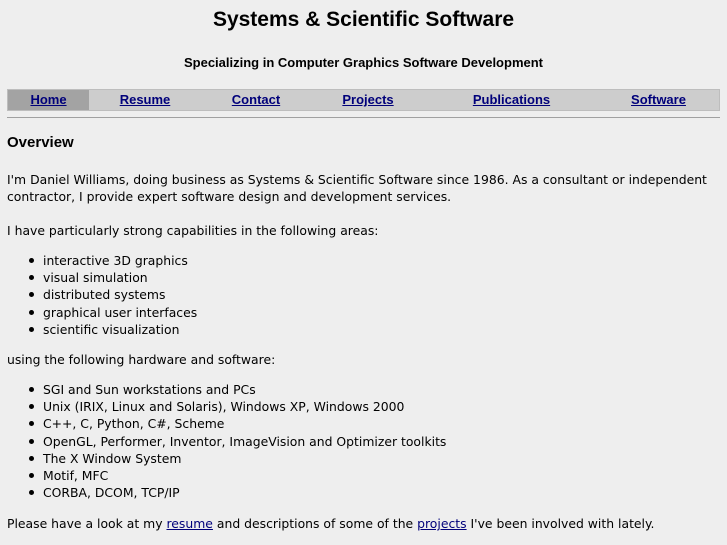 The image size is (727, 545). I want to click on list-item-text: SGI and Sun workstations and PCs, so click(149, 389).